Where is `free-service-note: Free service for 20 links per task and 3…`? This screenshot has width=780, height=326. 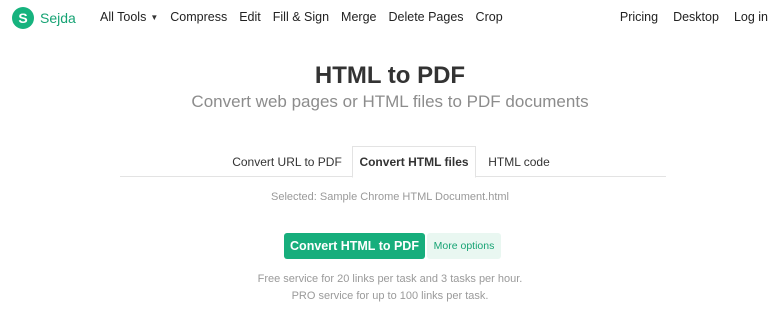
free-service-note: Free service for 20 links per task and 3… is located at coordinates (390, 279).